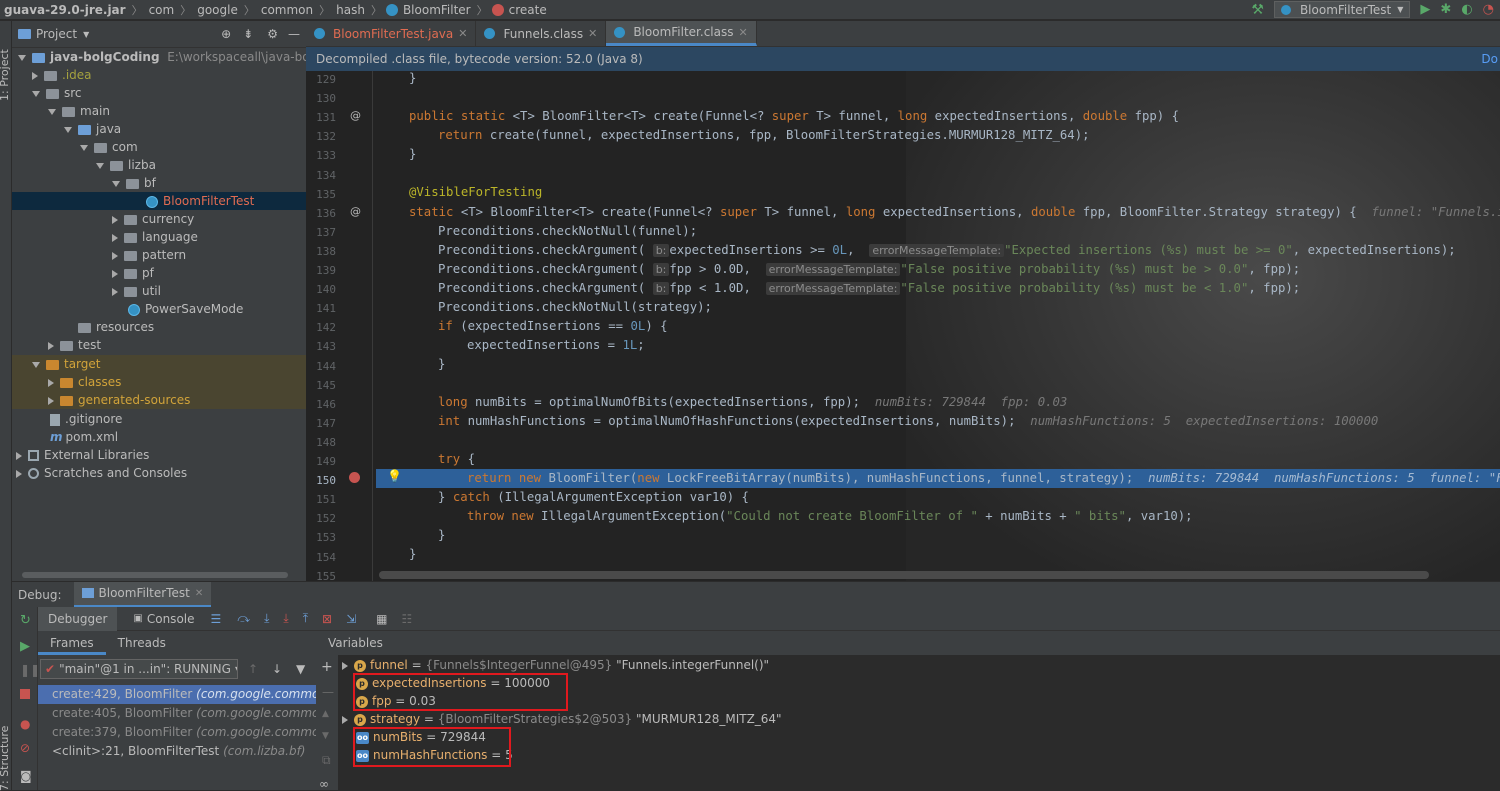 This screenshot has height=791, width=1500. Describe the element at coordinates (57, 93) in the screenshot. I see `tree-item-src: src` at that location.